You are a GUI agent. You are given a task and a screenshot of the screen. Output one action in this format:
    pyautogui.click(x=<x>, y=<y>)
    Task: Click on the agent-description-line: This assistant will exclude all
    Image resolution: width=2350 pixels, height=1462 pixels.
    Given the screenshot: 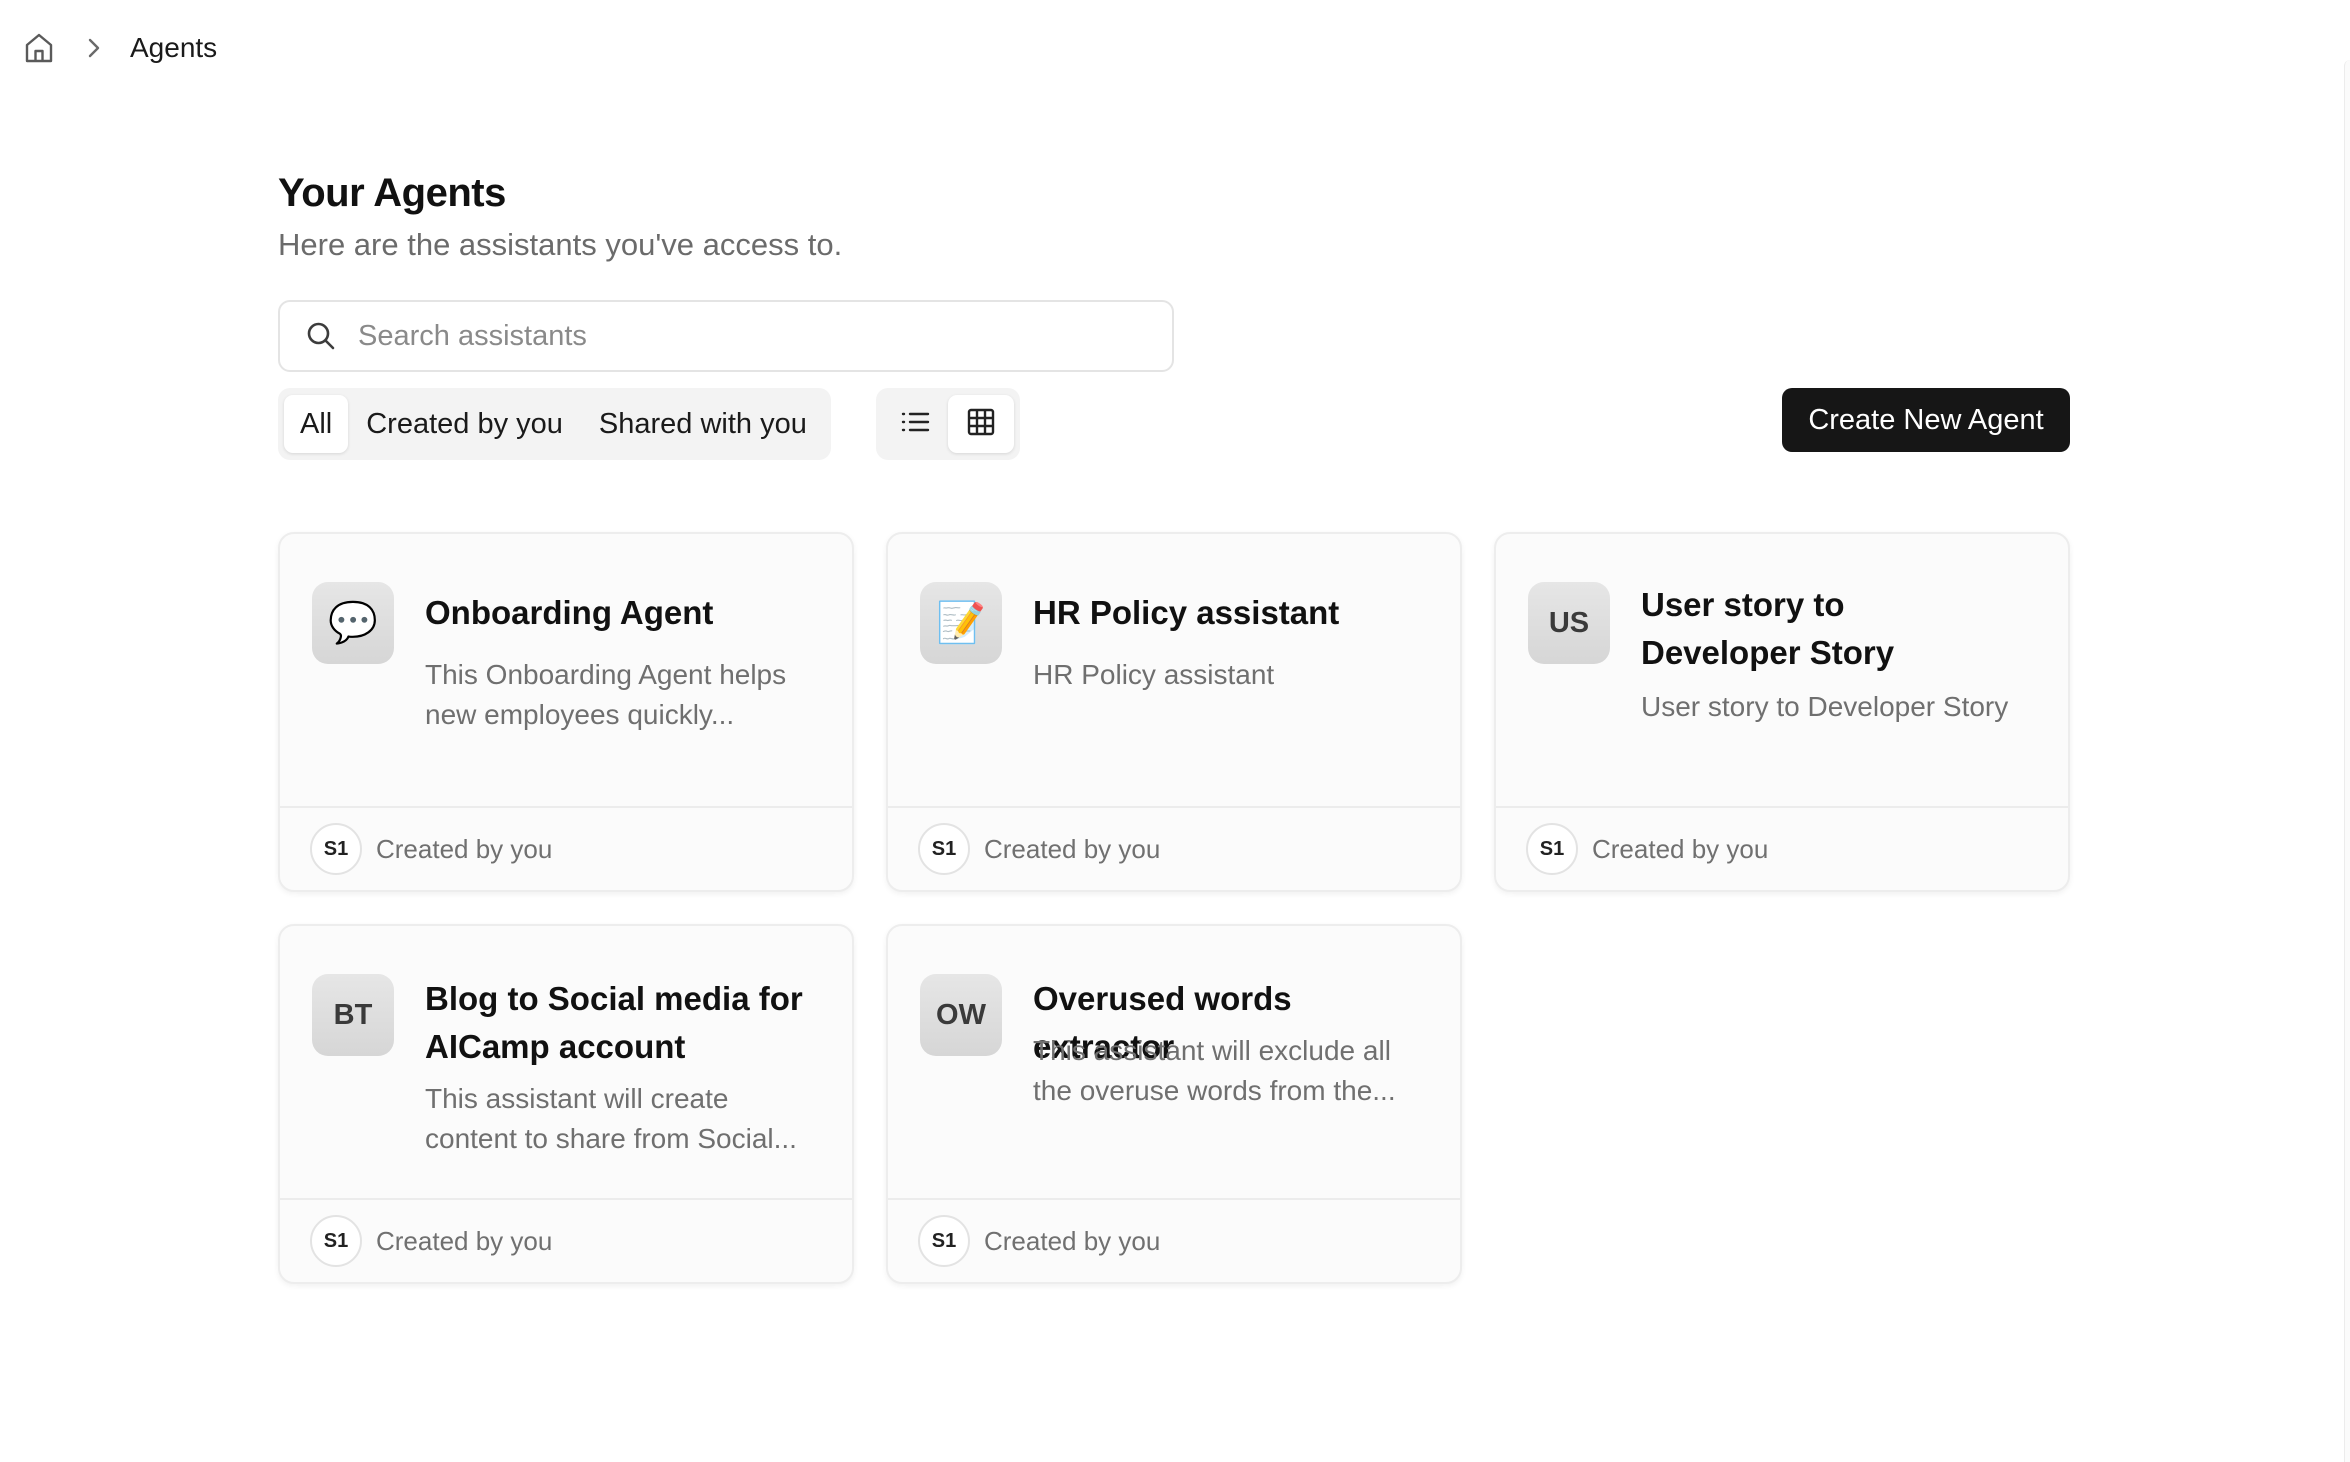 What is the action you would take?
    pyautogui.click(x=1212, y=1050)
    